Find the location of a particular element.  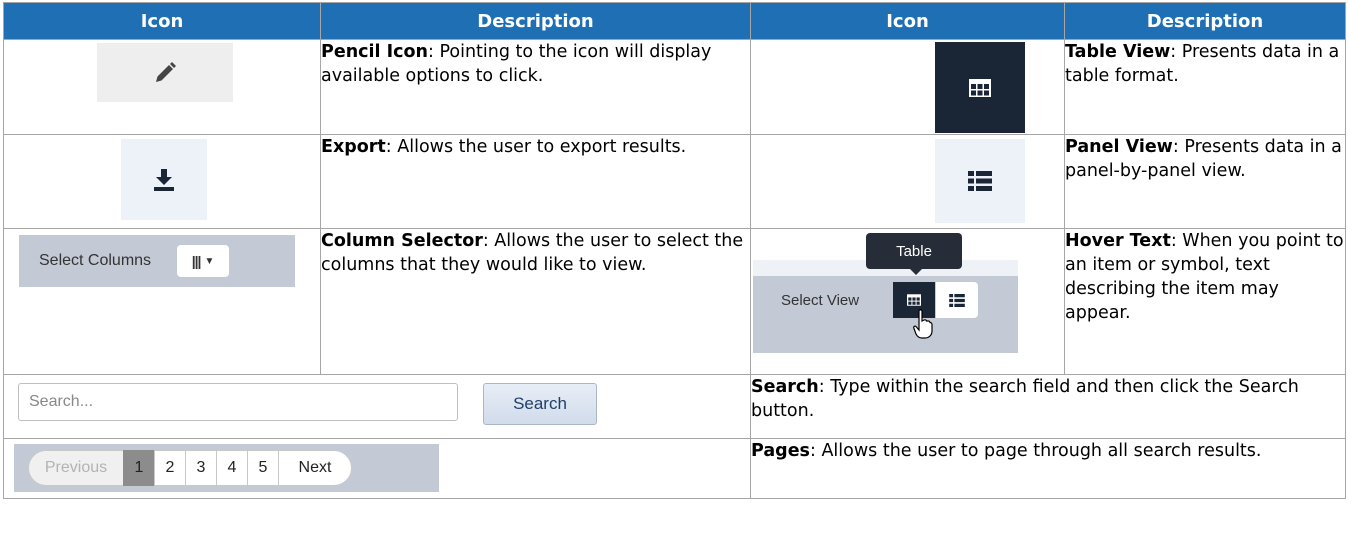

hand-cursor-icon is located at coordinates (923, 324).